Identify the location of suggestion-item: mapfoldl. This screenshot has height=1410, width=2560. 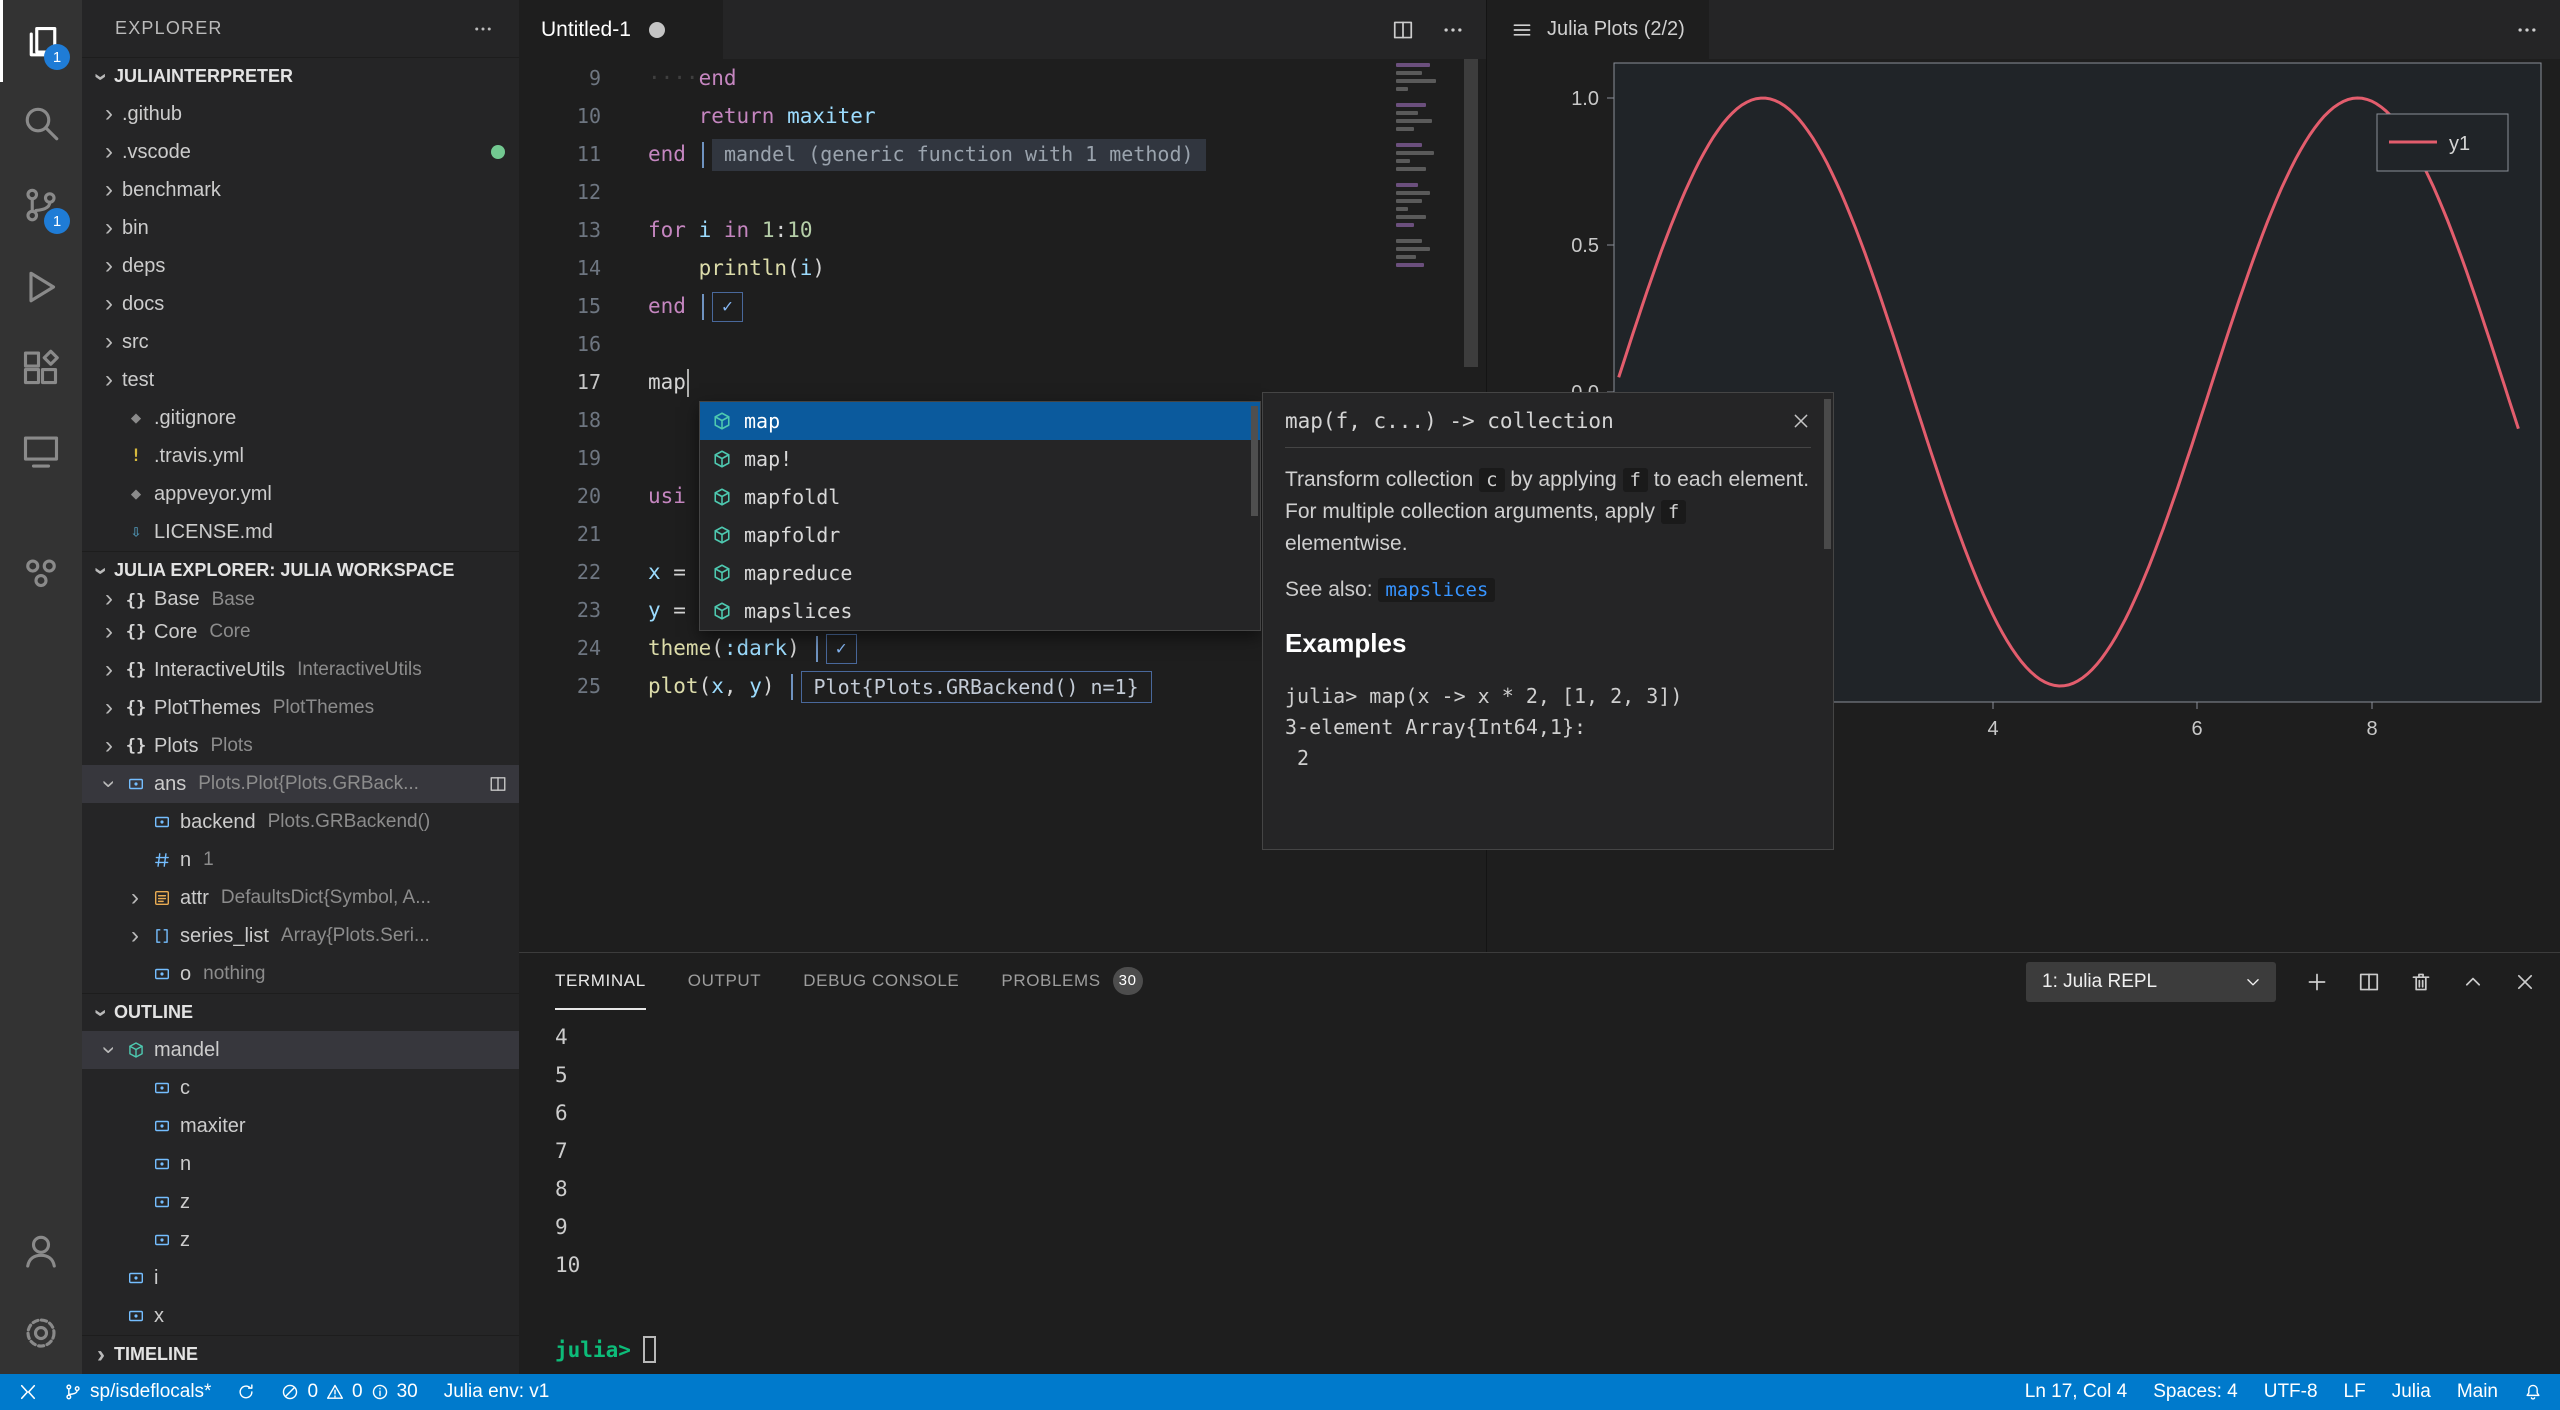
(980, 497).